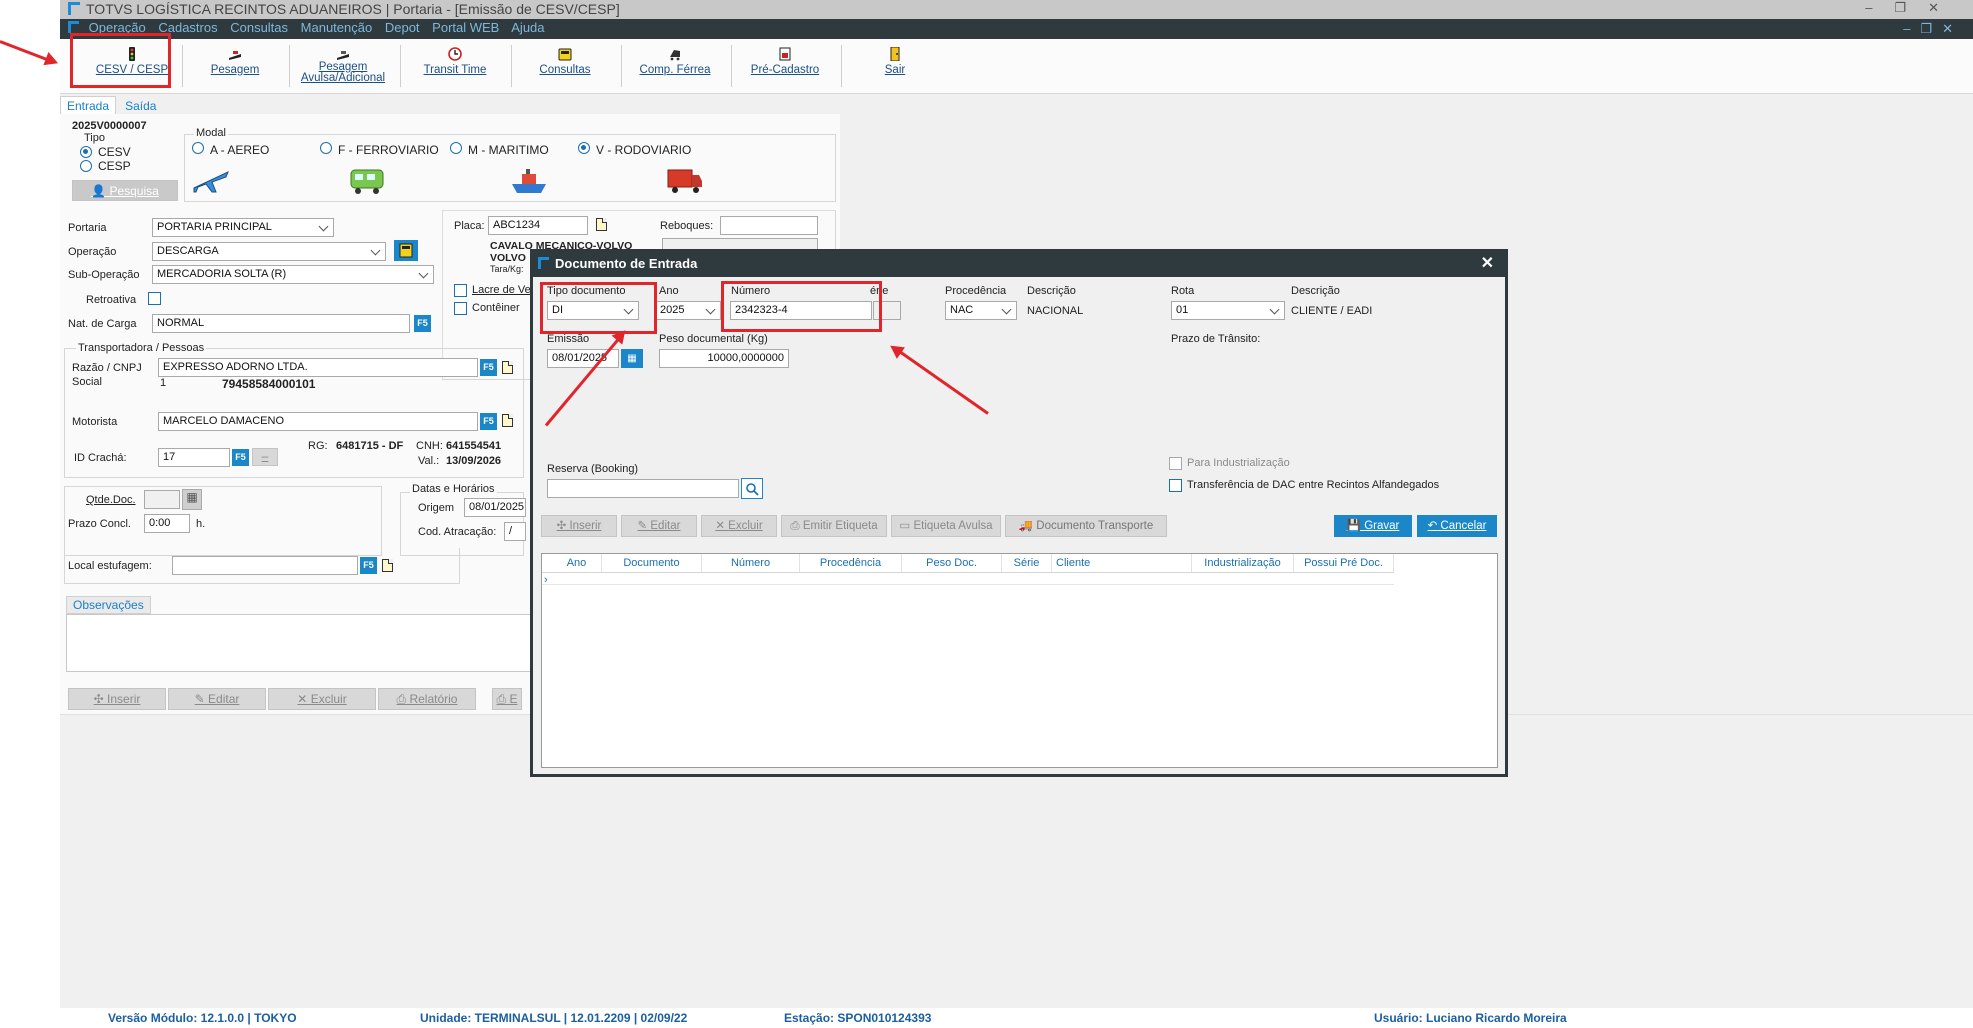  What do you see at coordinates (387, 565) in the screenshot?
I see `local-estufagem-document-icon` at bounding box center [387, 565].